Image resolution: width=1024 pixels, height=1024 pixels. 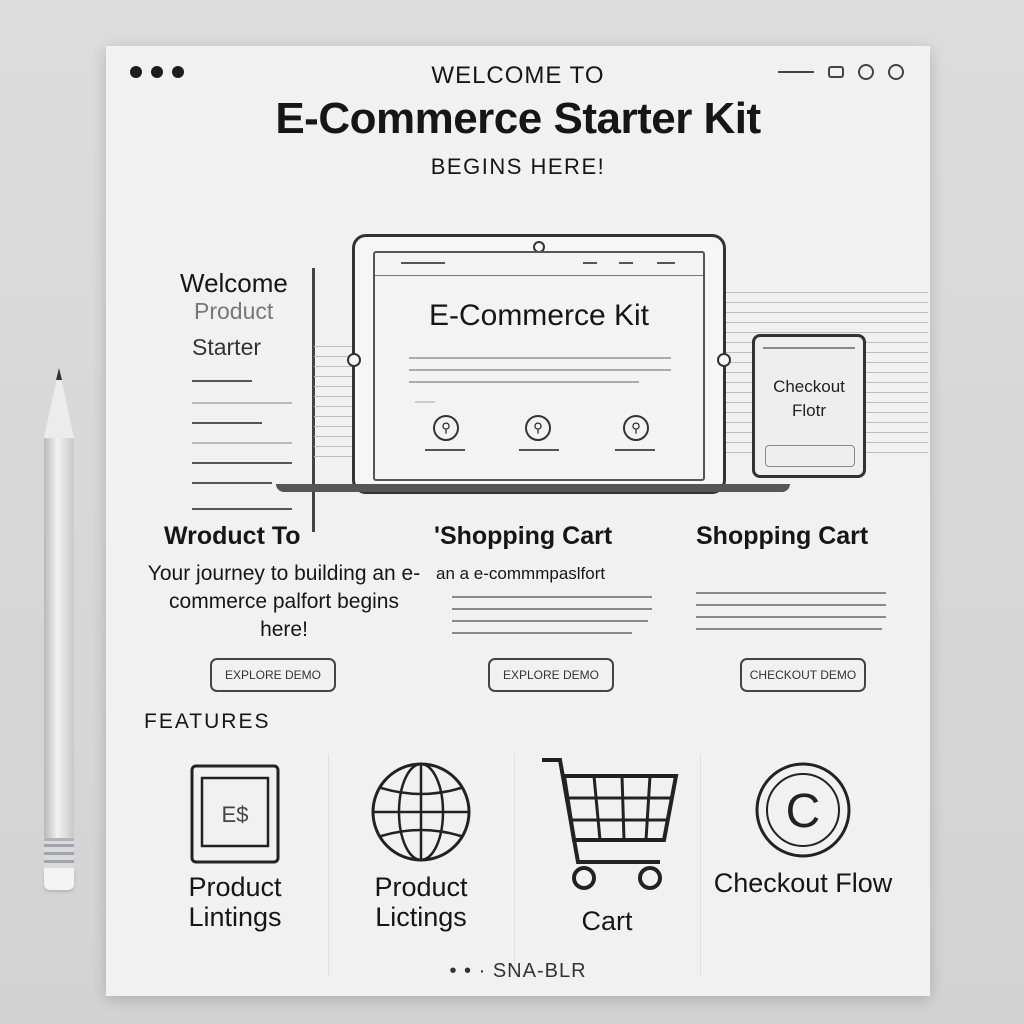 I want to click on svg-text: E$, so click(x=235, y=814).